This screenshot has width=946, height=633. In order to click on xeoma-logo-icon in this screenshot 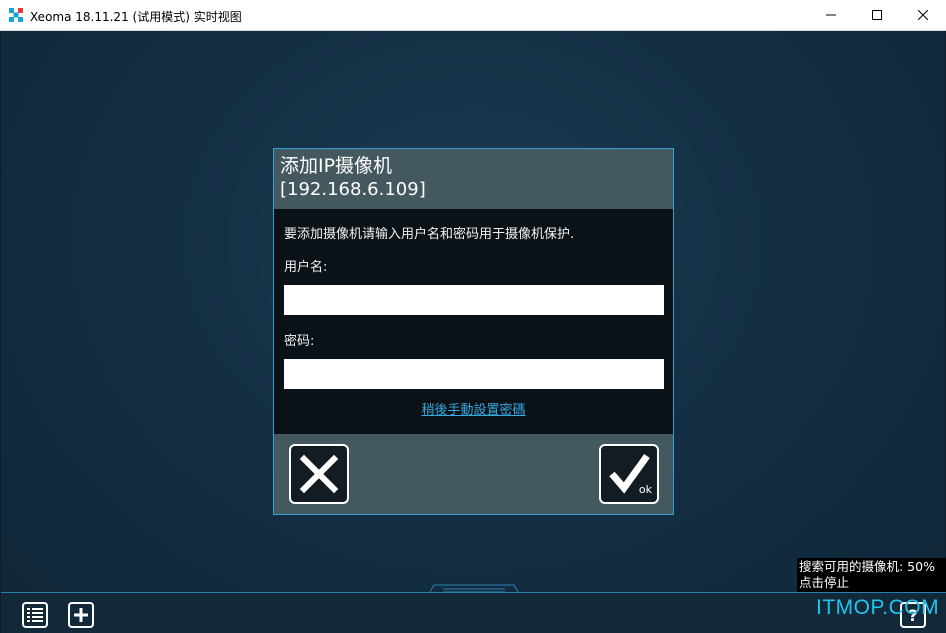, I will do `click(16, 15)`.